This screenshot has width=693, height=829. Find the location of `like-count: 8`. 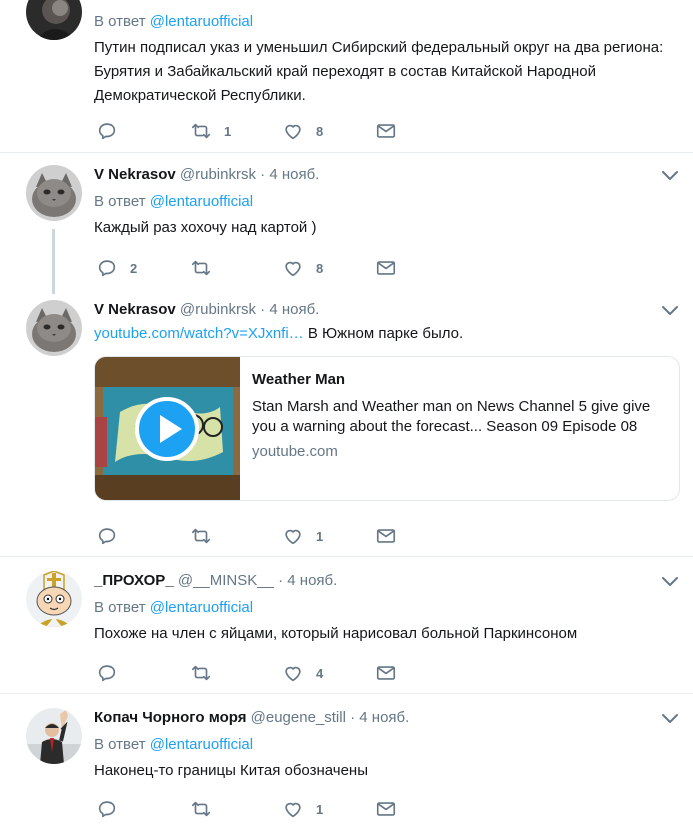

like-count: 8 is located at coordinates (320, 131).